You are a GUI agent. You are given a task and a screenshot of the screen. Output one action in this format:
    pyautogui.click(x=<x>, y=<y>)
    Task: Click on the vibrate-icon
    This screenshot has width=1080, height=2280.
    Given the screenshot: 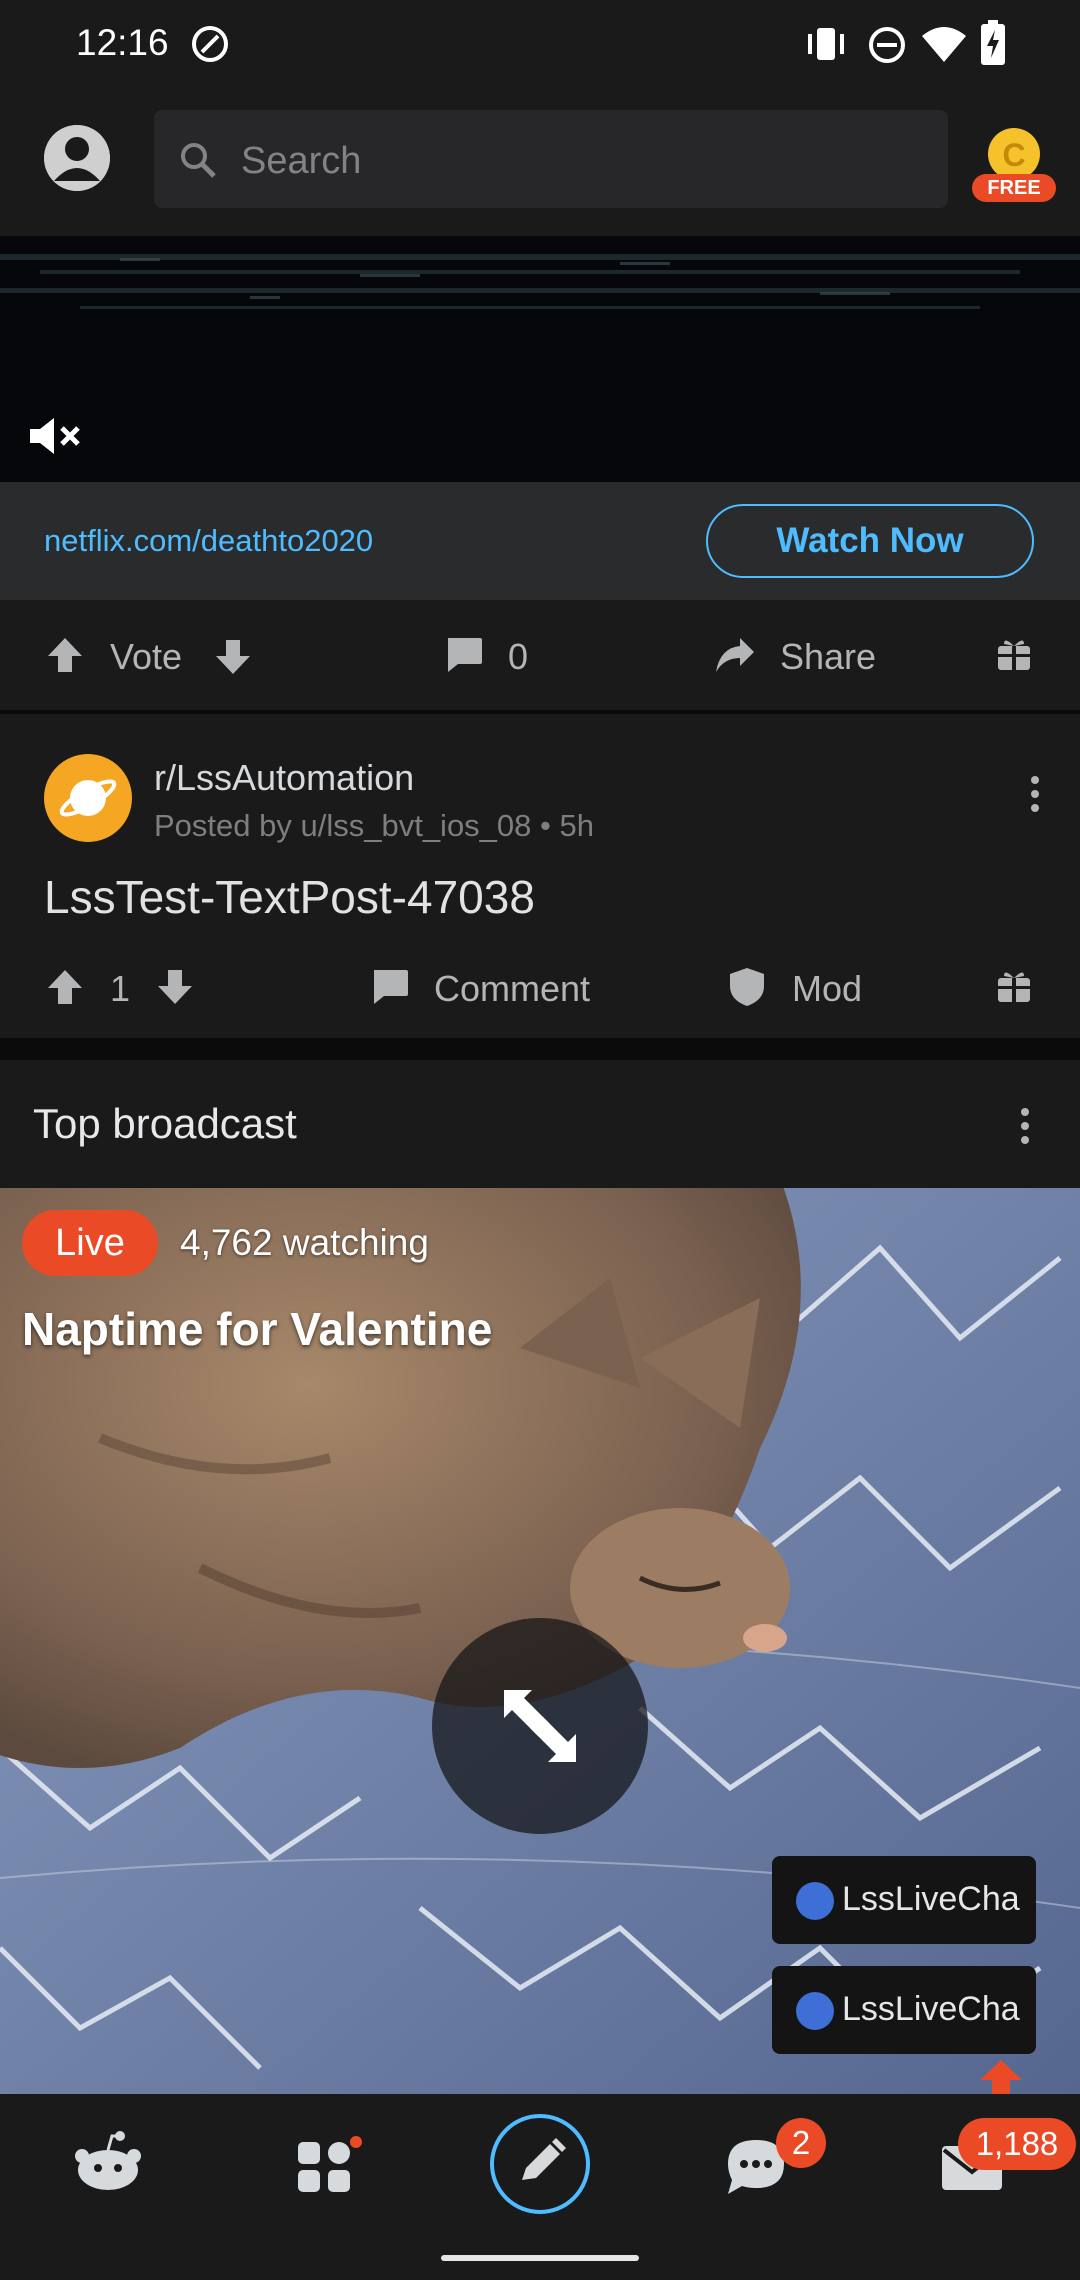 What is the action you would take?
    pyautogui.click(x=826, y=44)
    